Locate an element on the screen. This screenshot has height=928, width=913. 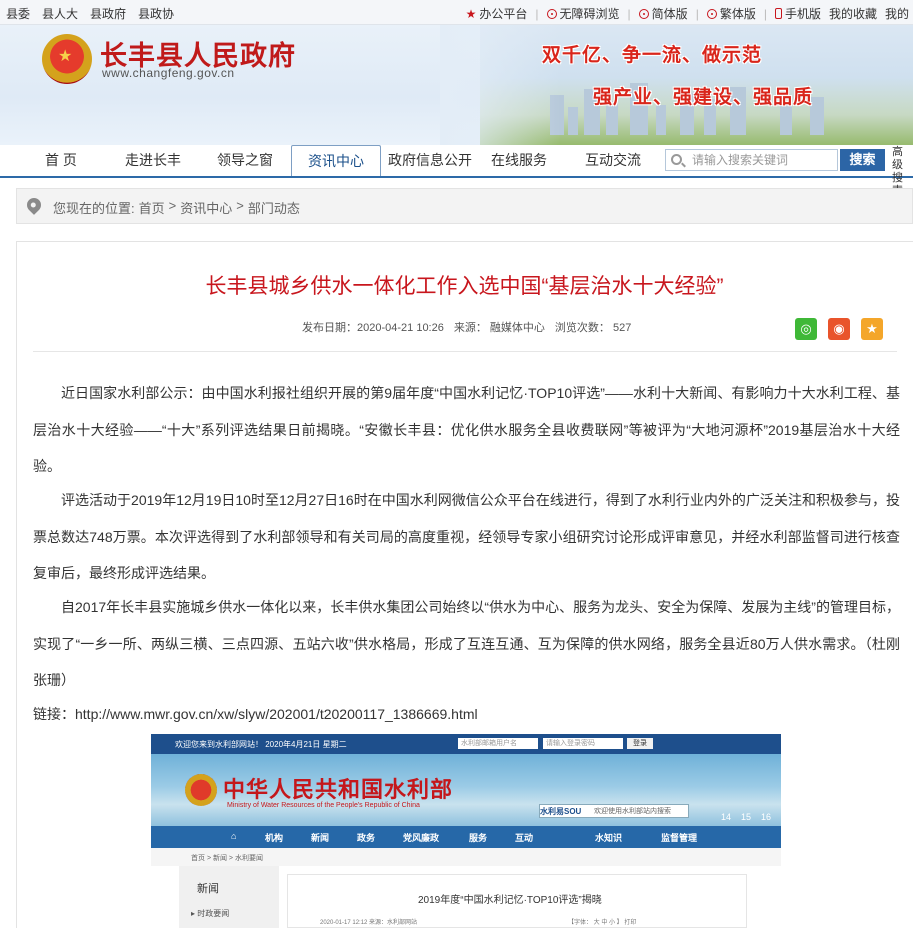
mobile-link: 手机版 is located at coordinates (797, 13).